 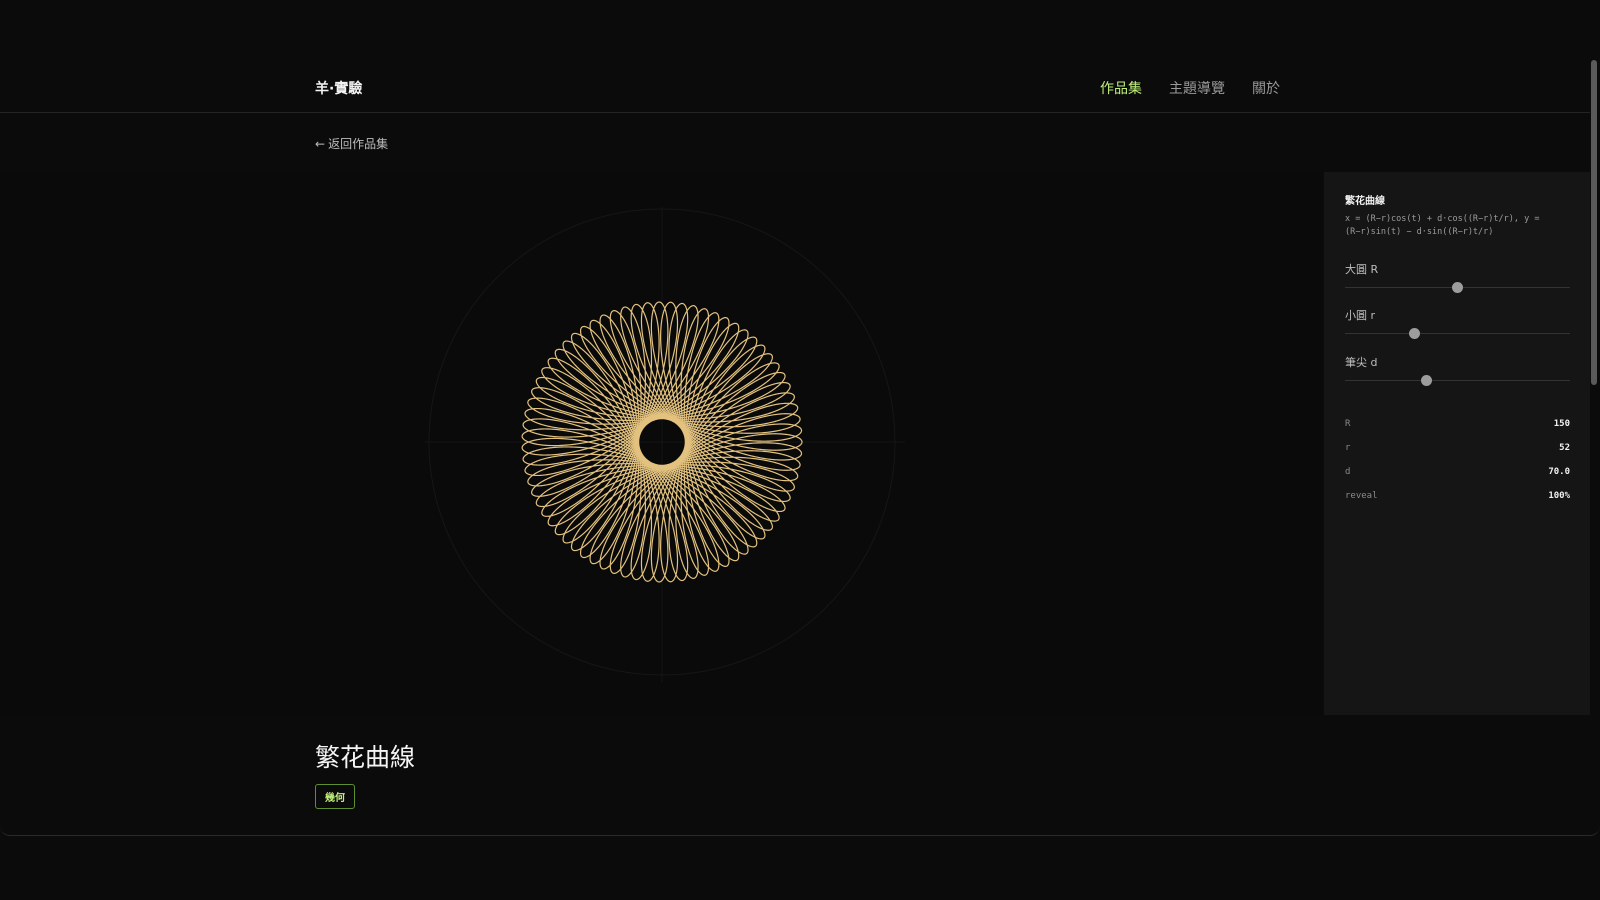 What do you see at coordinates (1365, 201) in the screenshot?
I see `panel-title: 繁花曲線` at bounding box center [1365, 201].